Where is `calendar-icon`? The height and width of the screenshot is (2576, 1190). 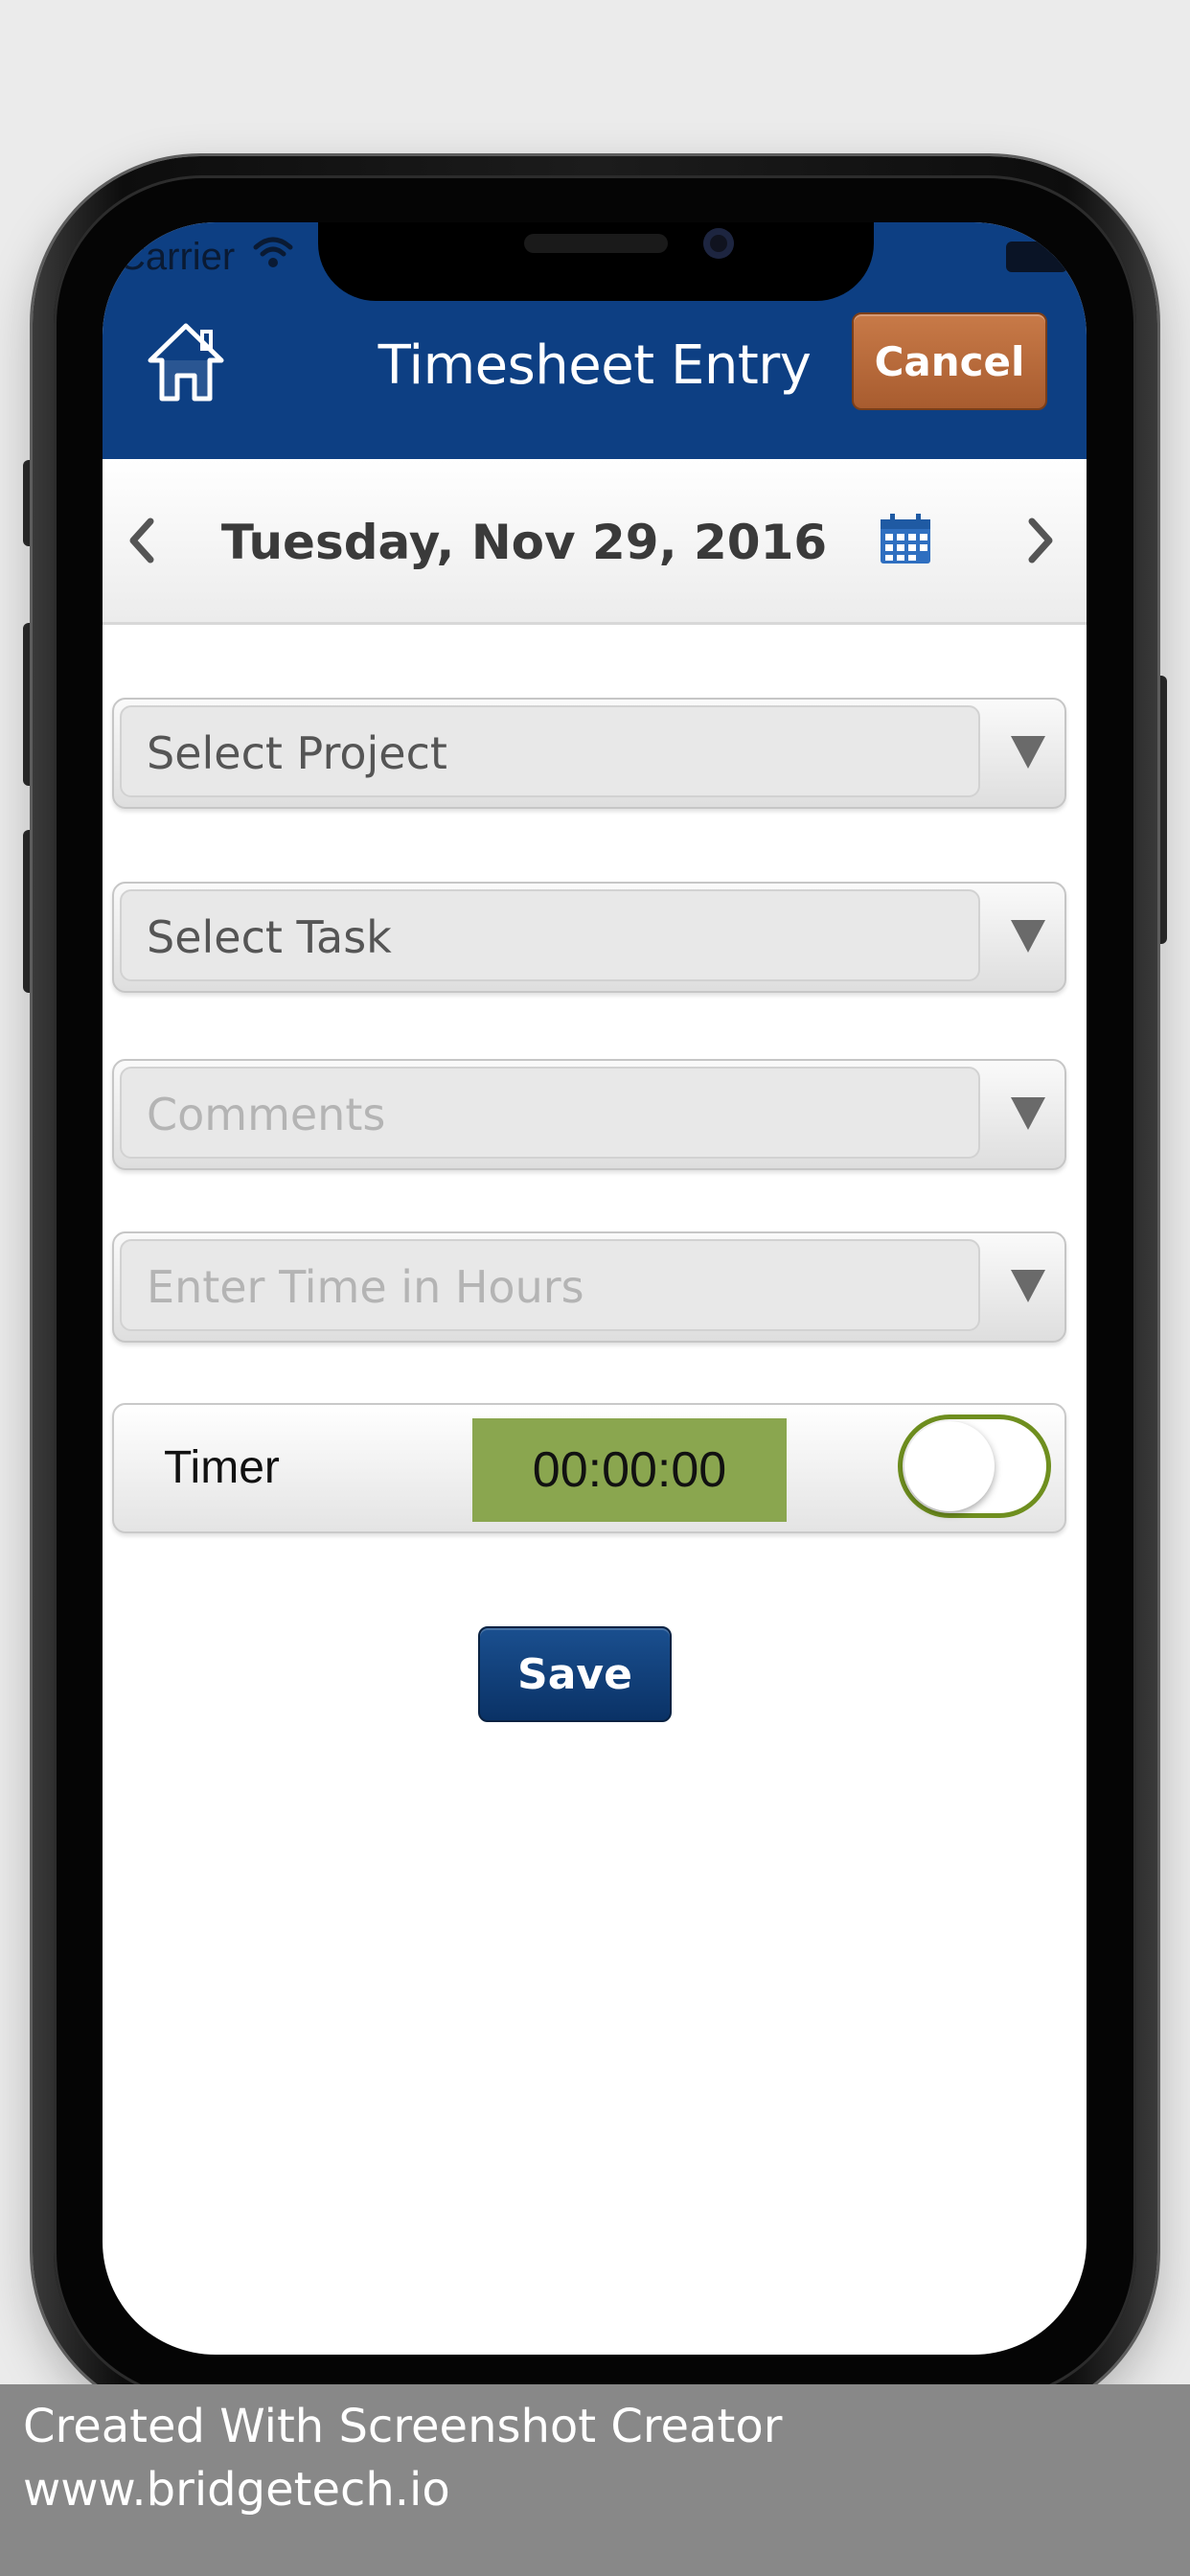 calendar-icon is located at coordinates (905, 538).